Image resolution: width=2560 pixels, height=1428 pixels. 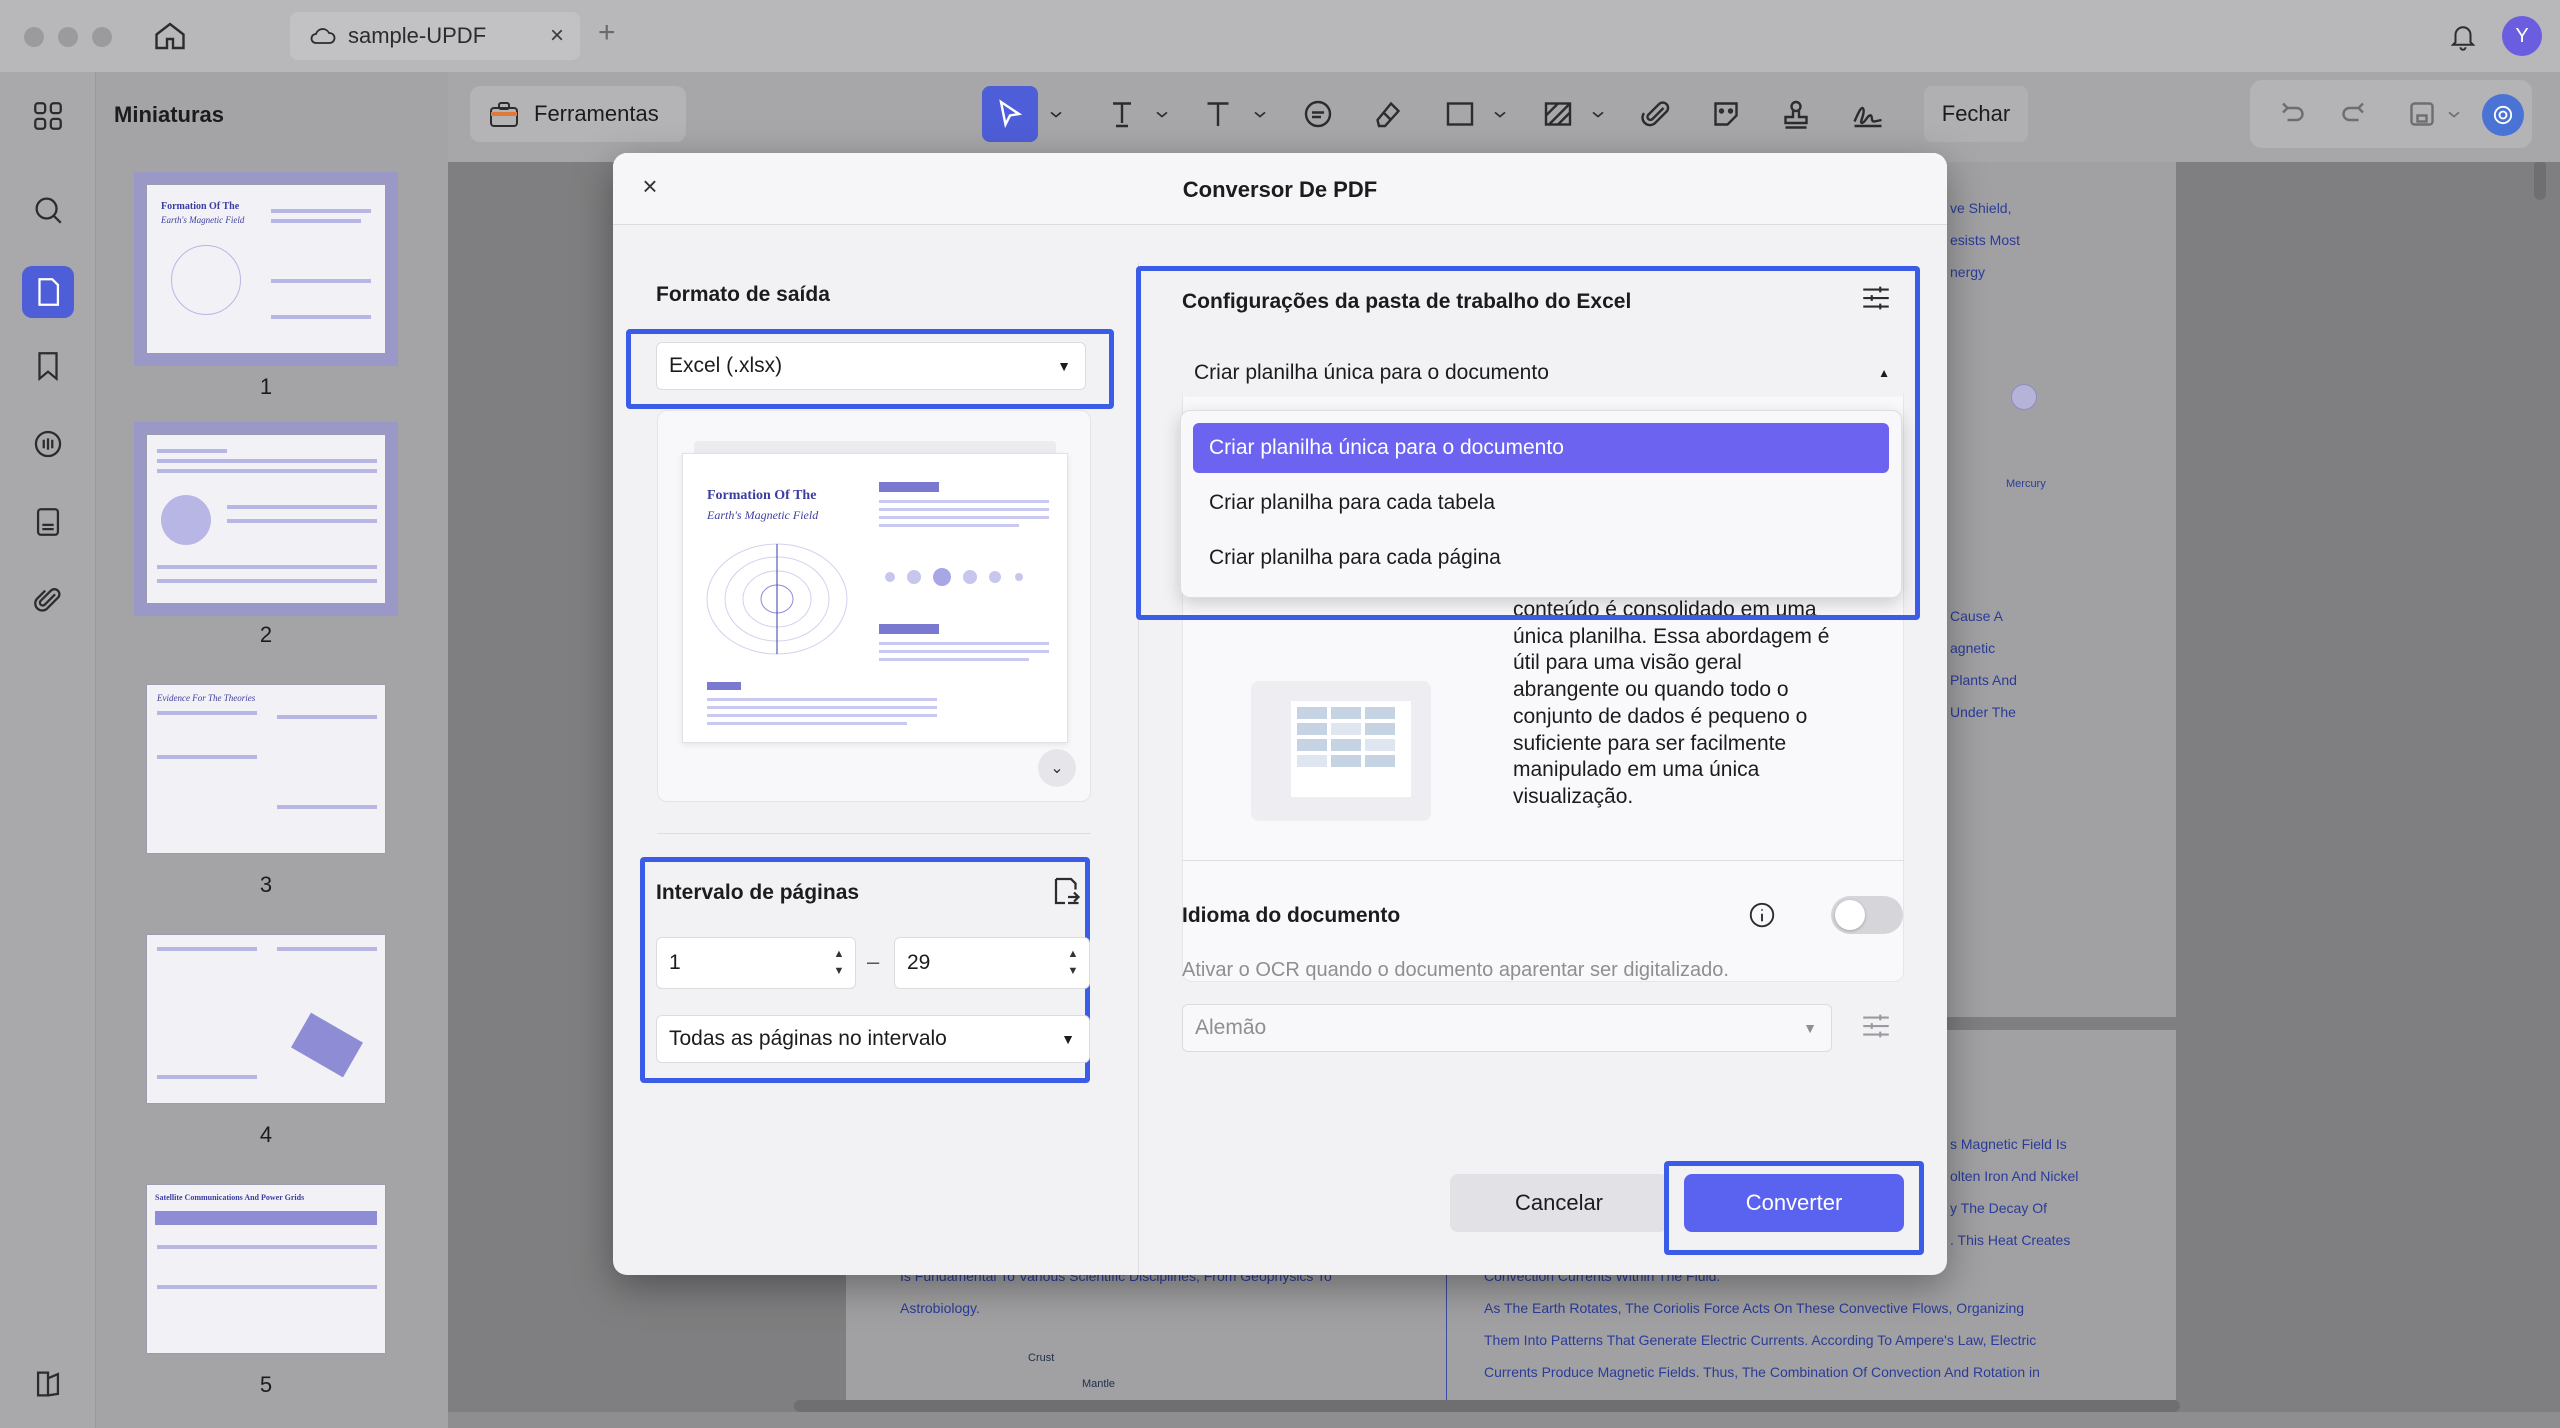 What do you see at coordinates (1876, 1026) in the screenshot?
I see `language-settings-icon` at bounding box center [1876, 1026].